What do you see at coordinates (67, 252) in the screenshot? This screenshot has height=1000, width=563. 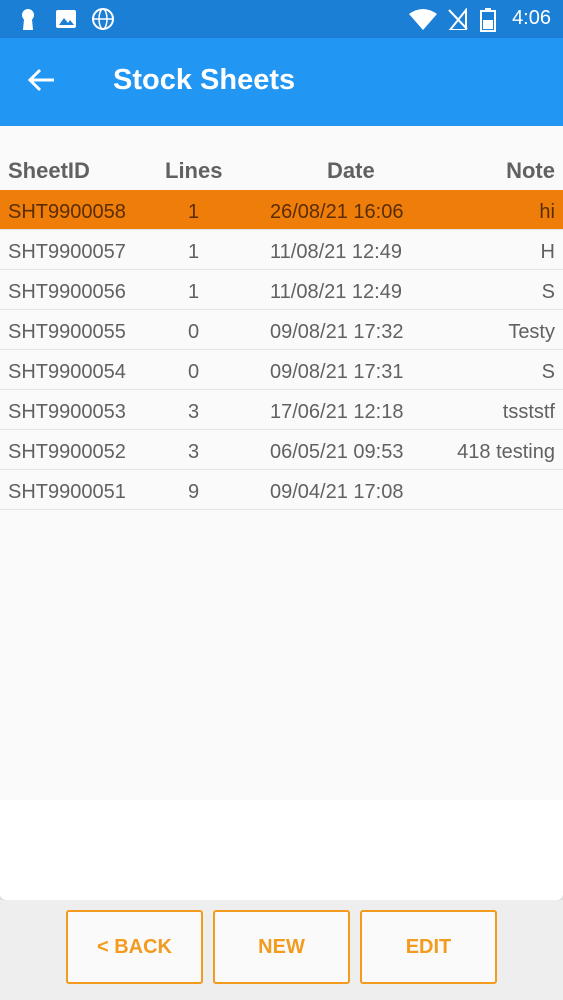 I see `cell-sheet-id: SHT9900057` at bounding box center [67, 252].